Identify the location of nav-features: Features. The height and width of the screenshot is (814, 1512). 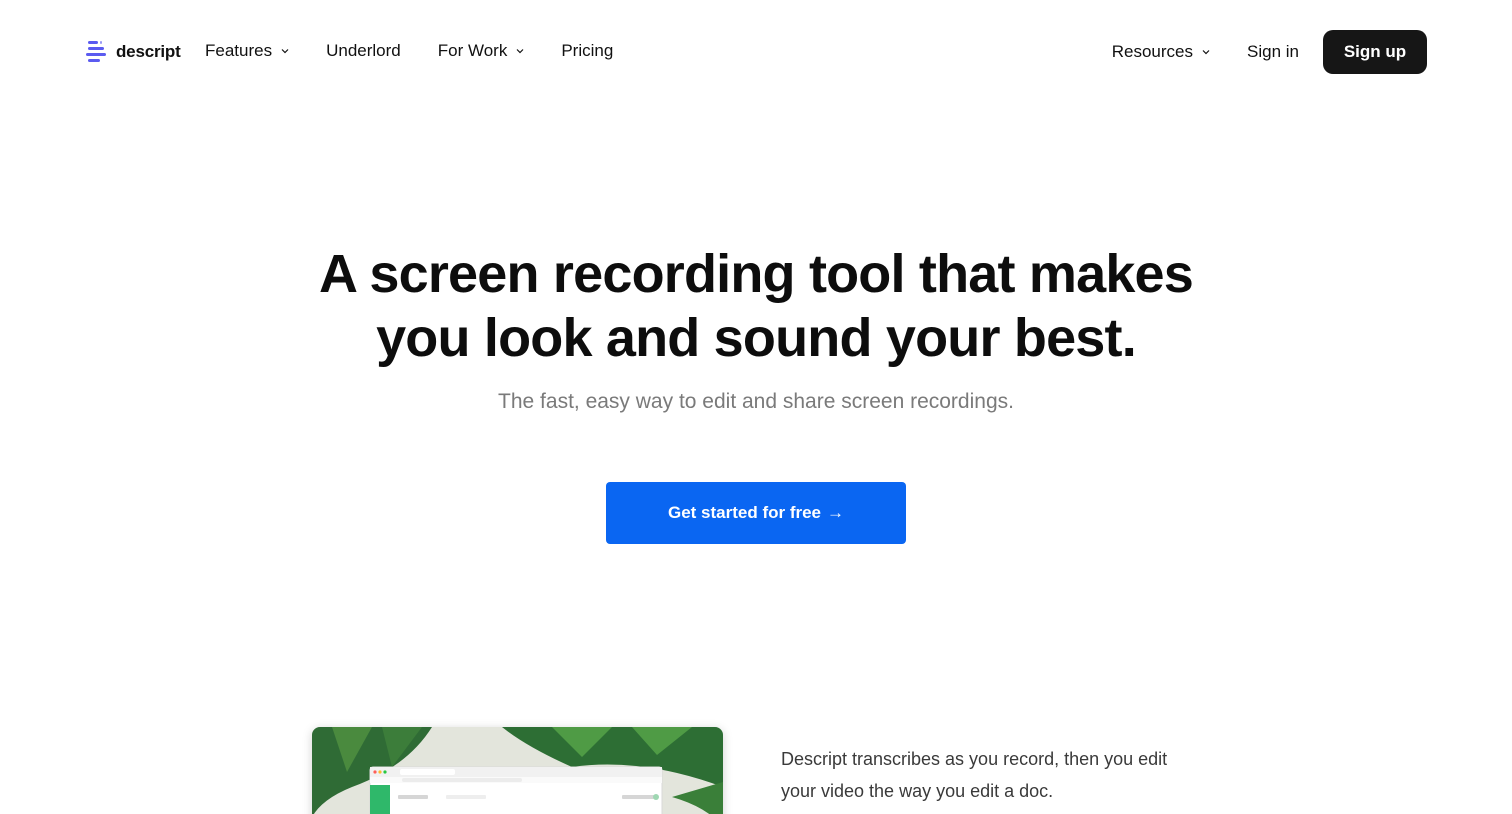
(247, 51).